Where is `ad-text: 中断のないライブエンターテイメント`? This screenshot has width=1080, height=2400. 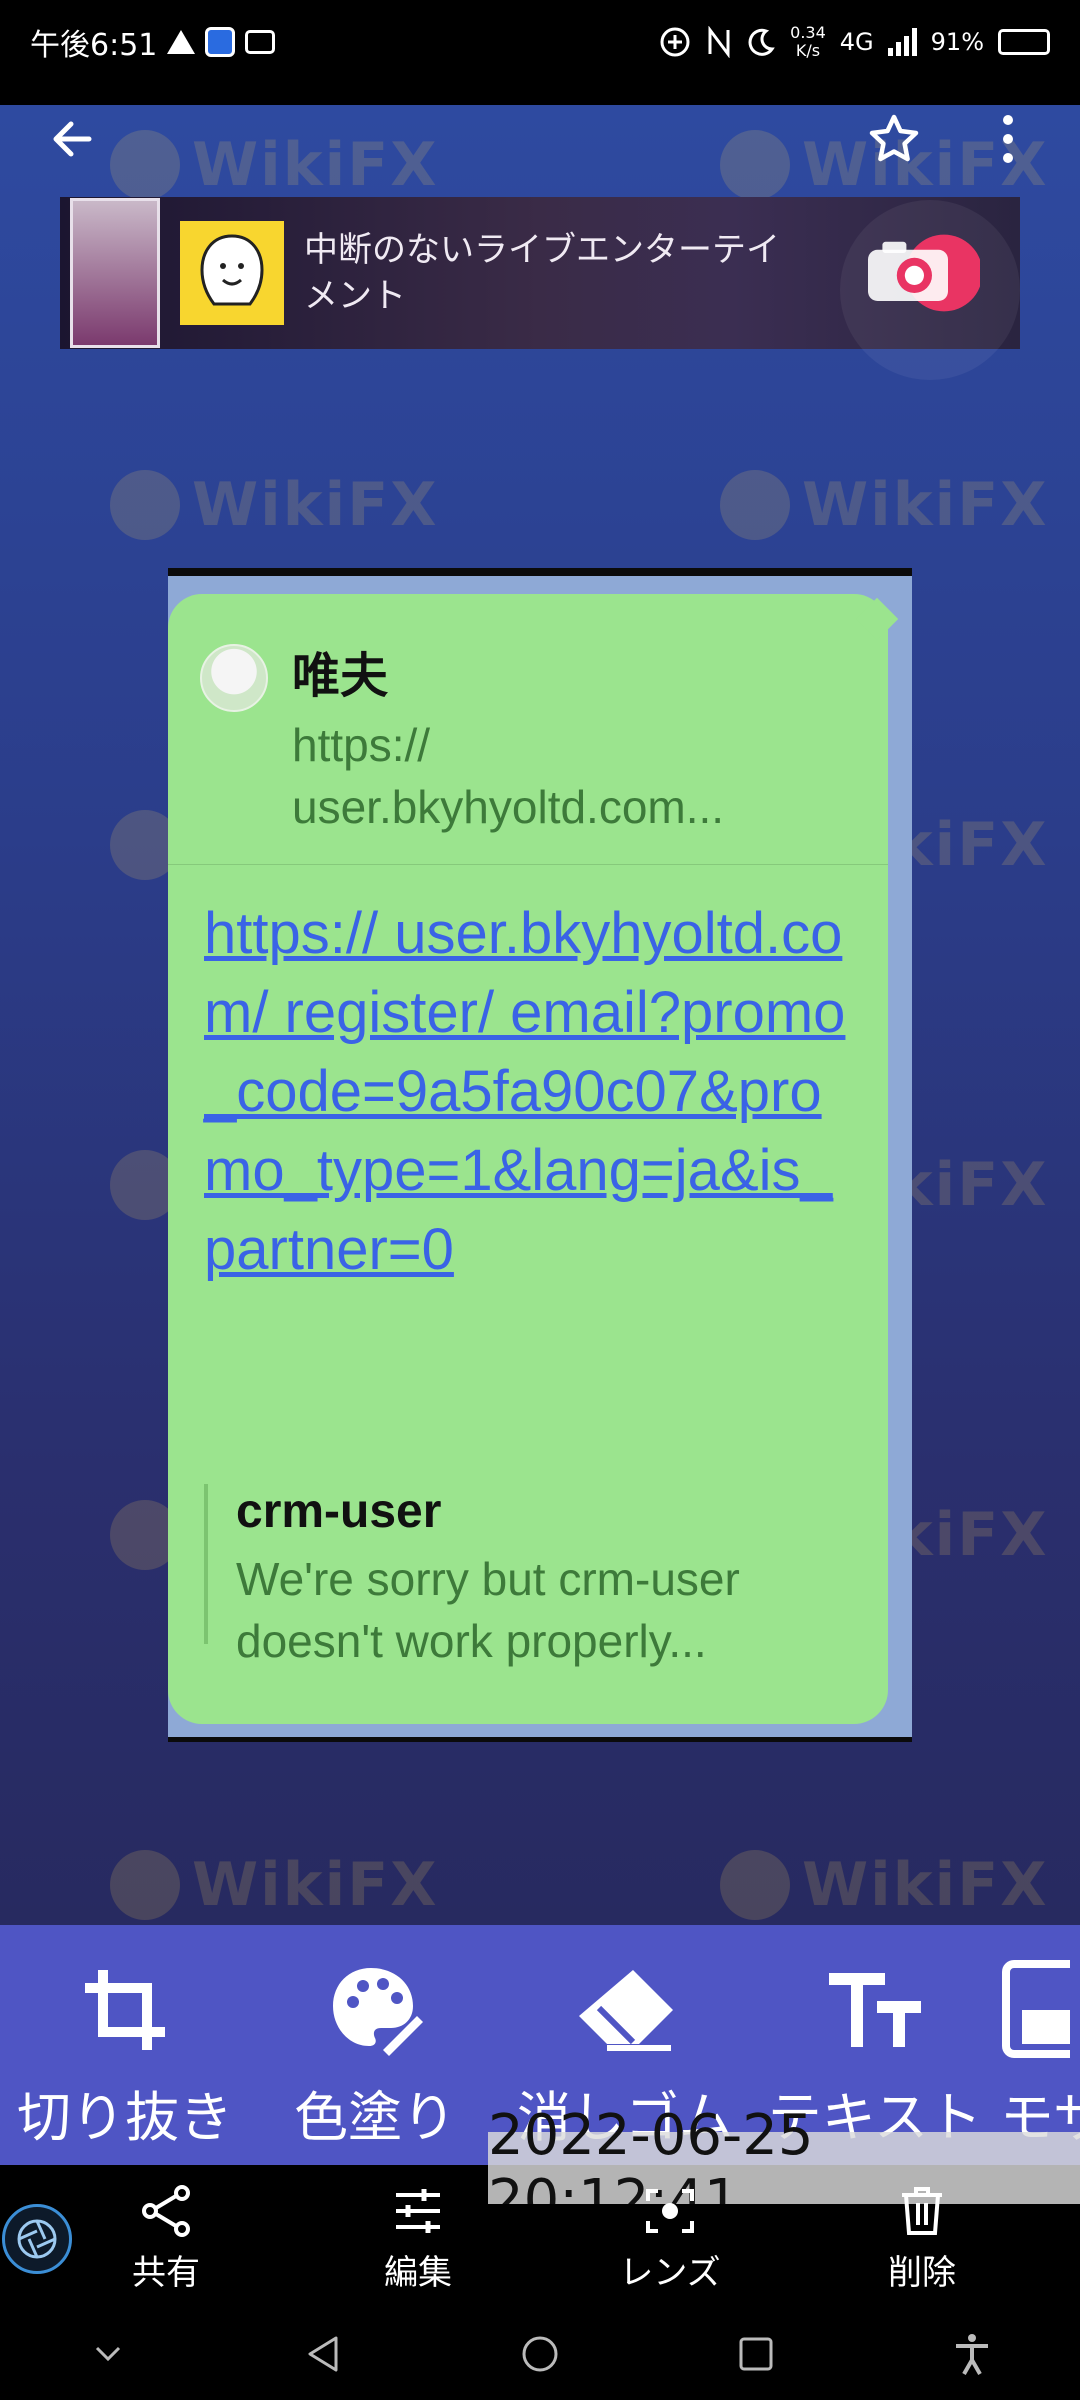 ad-text: 中断のないライブエンターテイメント is located at coordinates (542, 273).